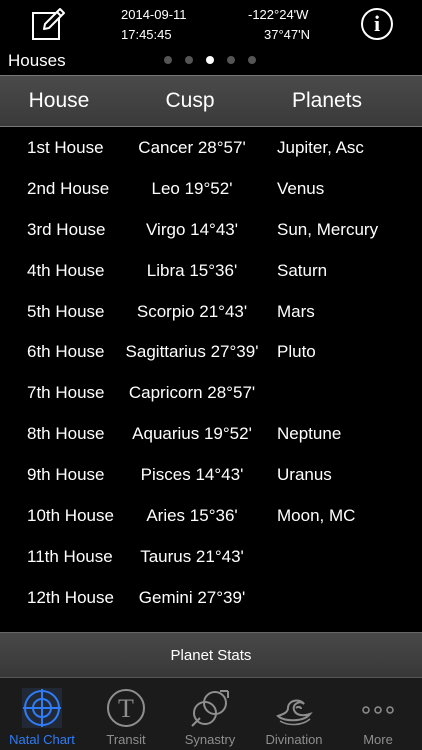 The width and height of the screenshot is (422, 750). Describe the element at coordinates (154, 14) in the screenshot. I see `chart-date: 2014-09-11` at that location.